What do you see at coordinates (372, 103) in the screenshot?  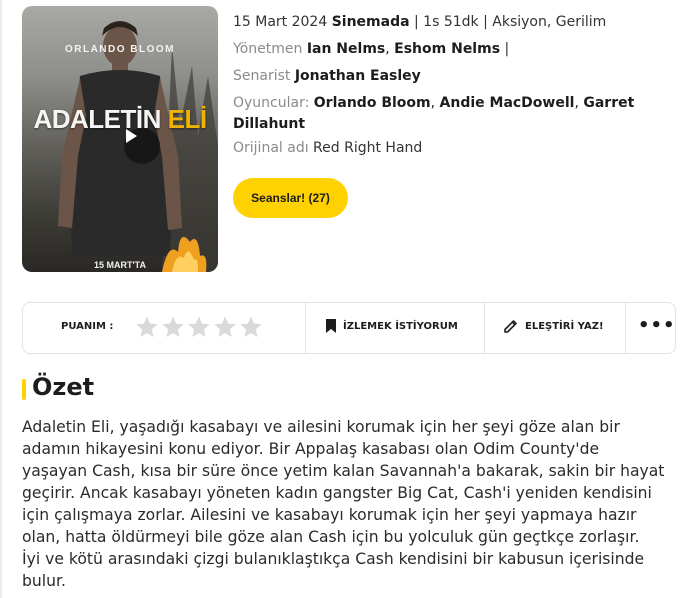 I see `cast-link: Orlando Bloom` at bounding box center [372, 103].